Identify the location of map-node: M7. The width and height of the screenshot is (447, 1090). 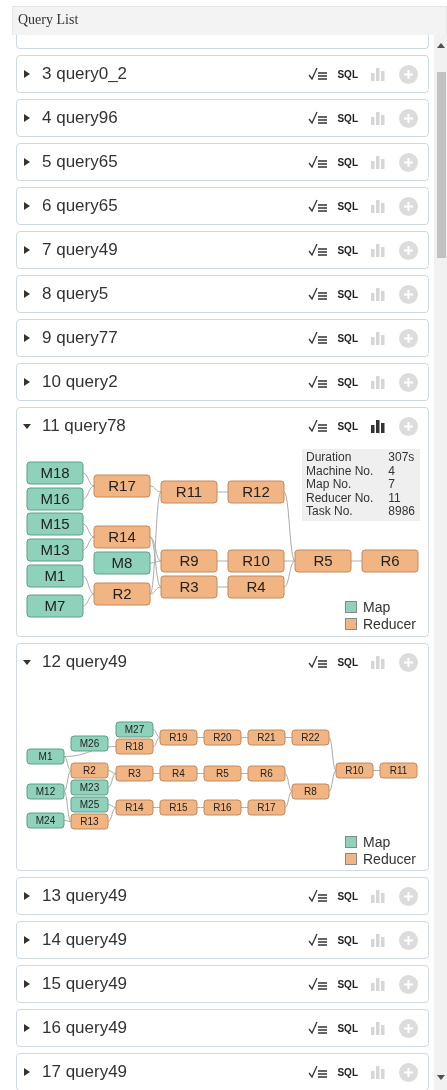
(55, 606).